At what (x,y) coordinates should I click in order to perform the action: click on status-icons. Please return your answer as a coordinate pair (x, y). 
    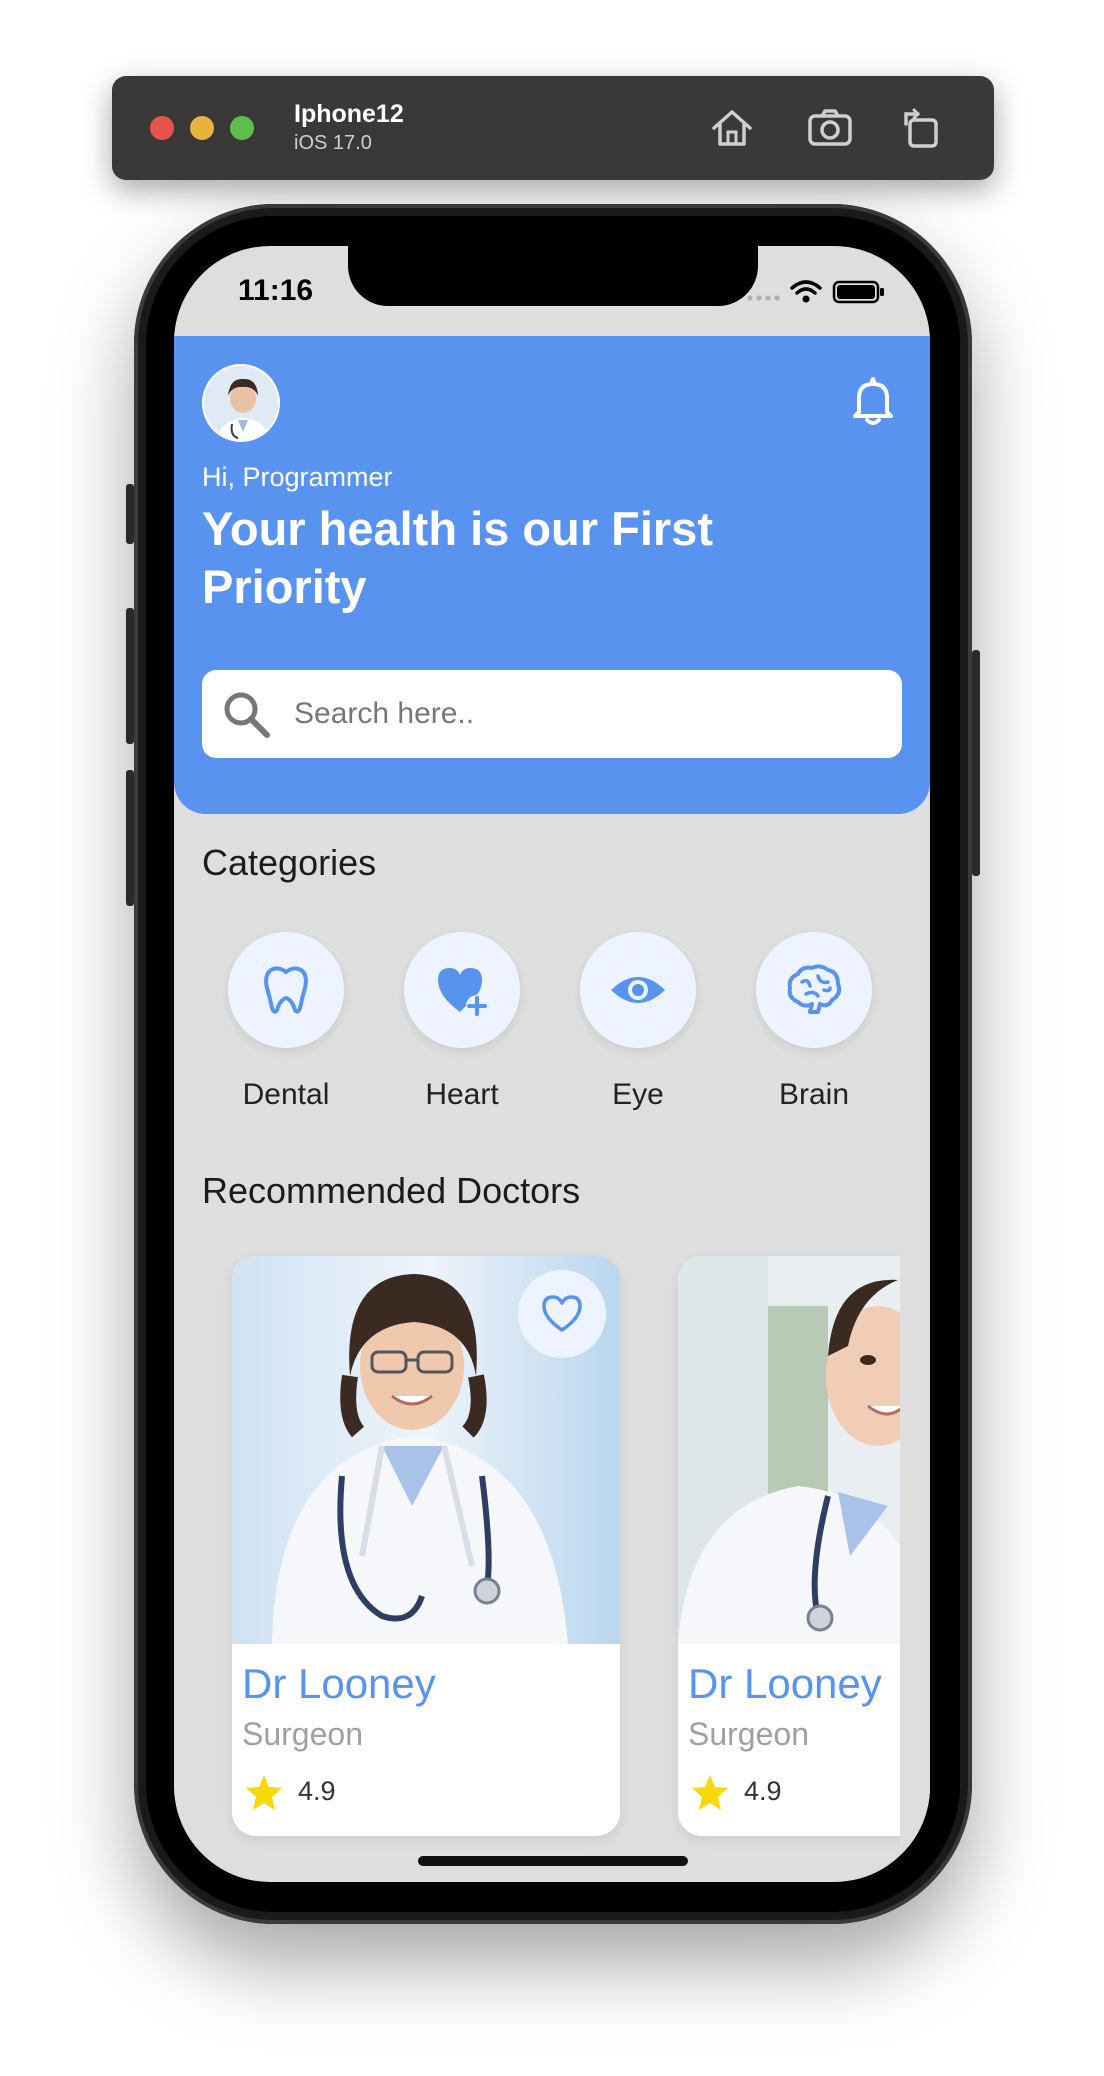
    Looking at the image, I should click on (815, 292).